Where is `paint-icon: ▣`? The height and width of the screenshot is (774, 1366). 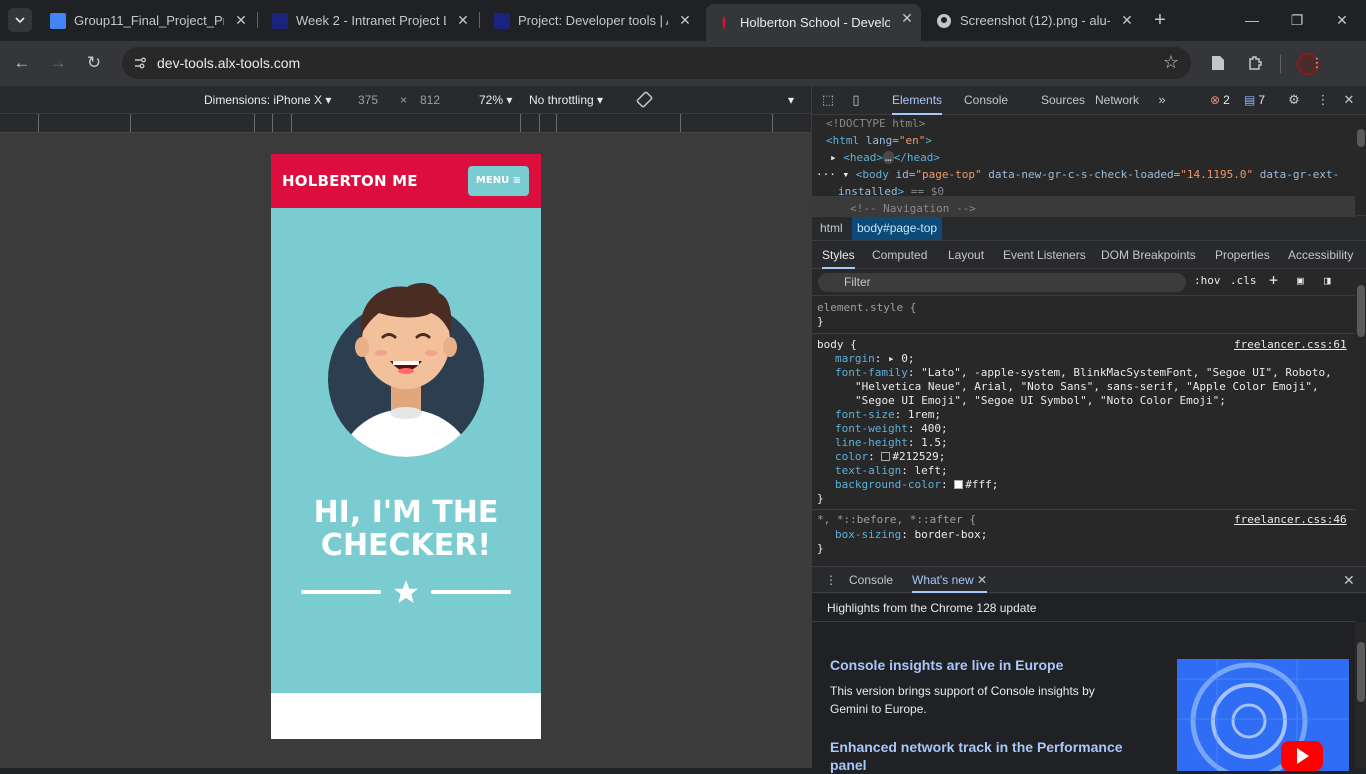 paint-icon: ▣ is located at coordinates (1300, 280).